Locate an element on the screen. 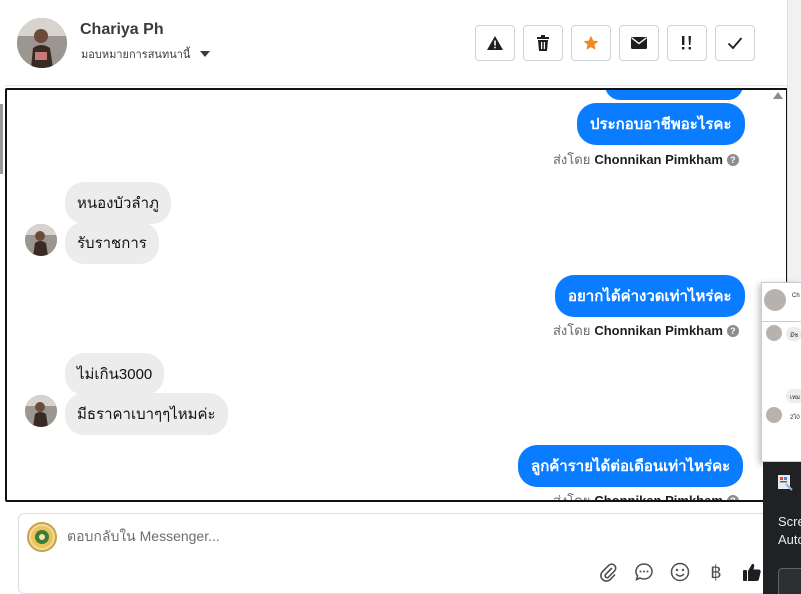 This screenshot has height=594, width=801. screenshot-notification: Scre Auto is located at coordinates (782, 528).